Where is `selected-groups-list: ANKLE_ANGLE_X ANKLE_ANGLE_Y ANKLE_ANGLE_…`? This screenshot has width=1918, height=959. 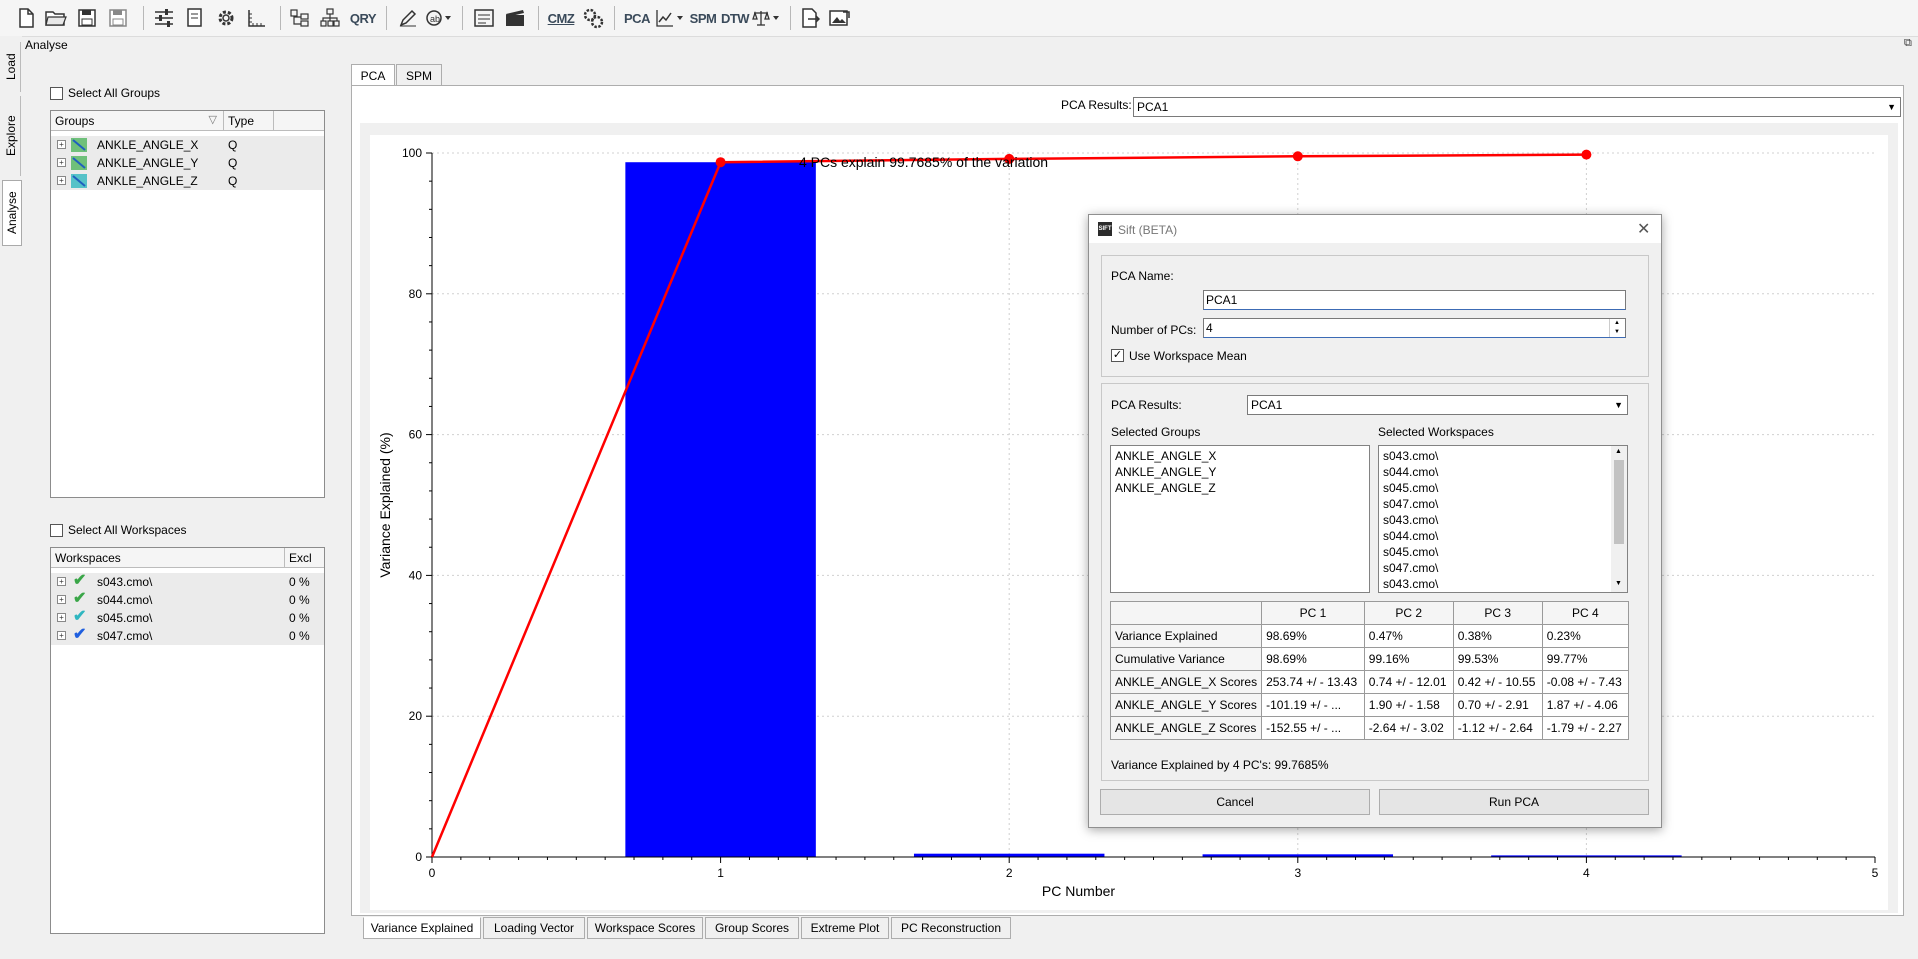 selected-groups-list: ANKLE_ANGLE_X ANKLE_ANGLE_Y ANKLE_ANGLE_… is located at coordinates (1240, 519).